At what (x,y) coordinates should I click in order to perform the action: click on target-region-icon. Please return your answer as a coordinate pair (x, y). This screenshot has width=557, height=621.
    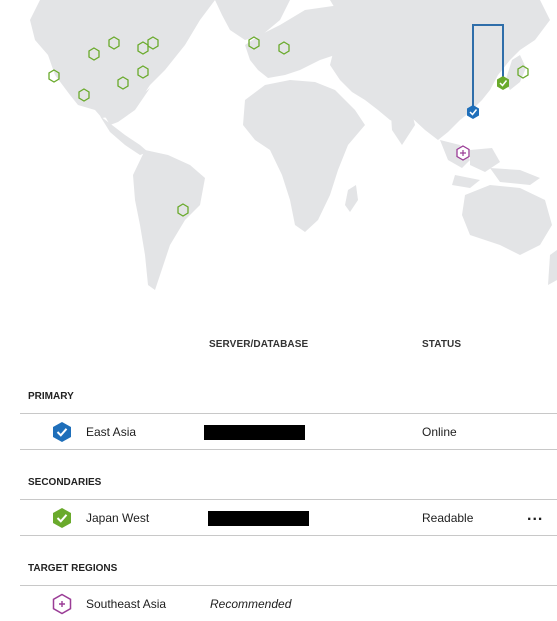
    Looking at the image, I should click on (62, 604).